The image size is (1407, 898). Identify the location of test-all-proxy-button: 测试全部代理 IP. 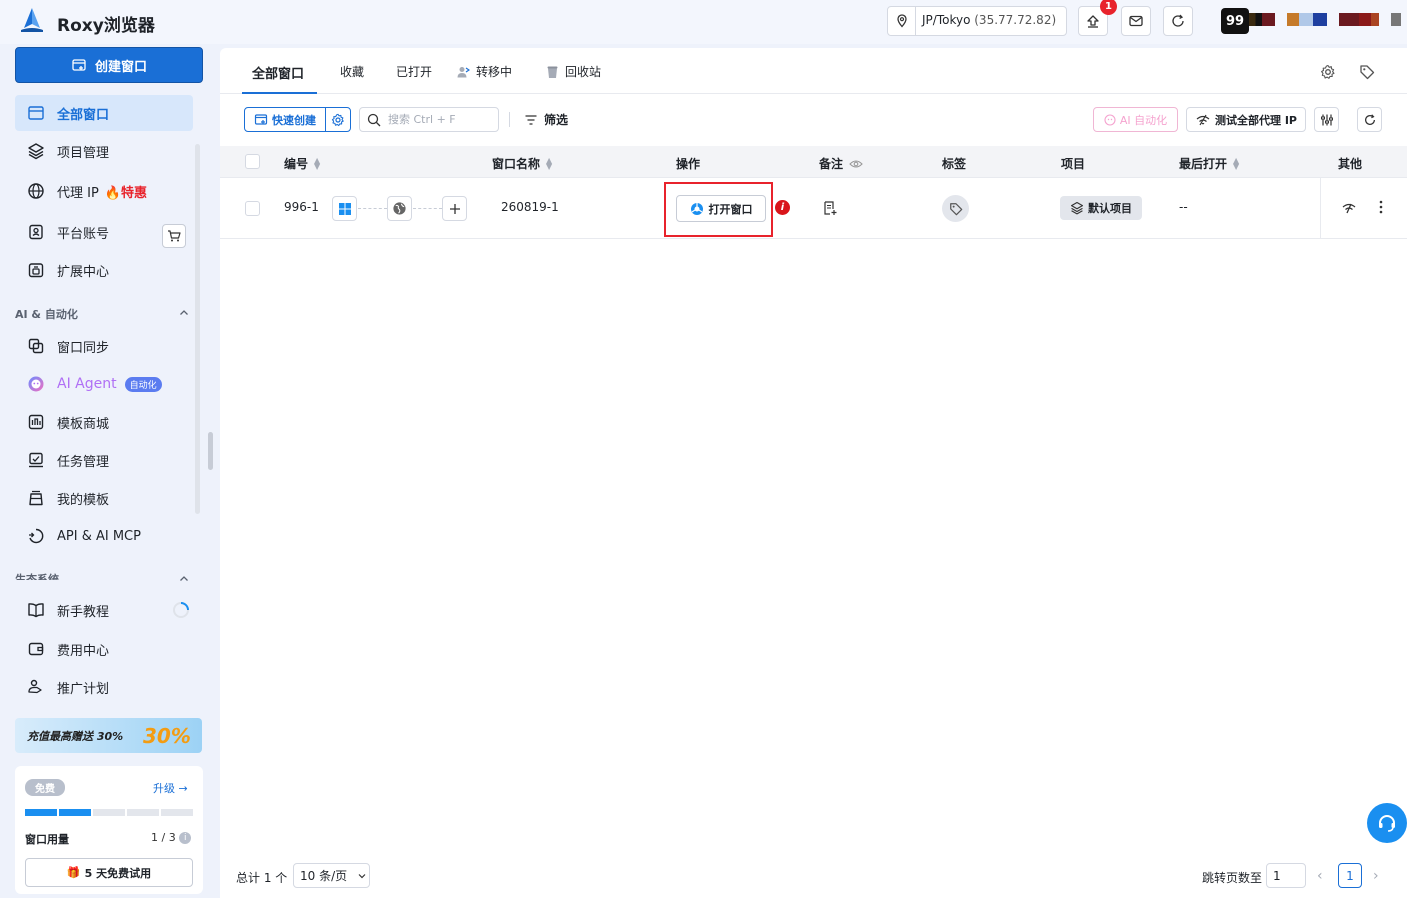
(1246, 119).